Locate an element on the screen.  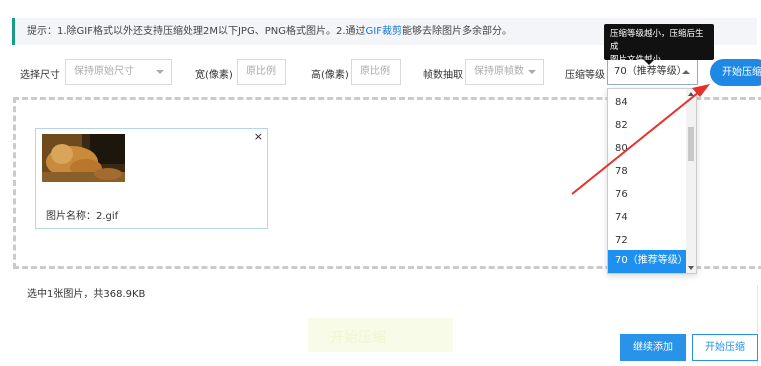
continue-add-button: 继续添加 is located at coordinates (653, 347).